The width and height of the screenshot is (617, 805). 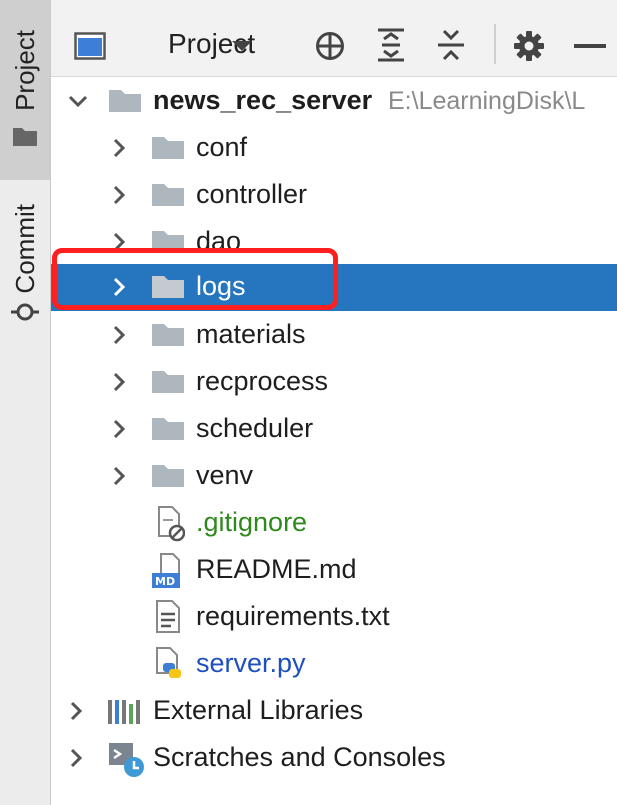 What do you see at coordinates (334, 523) in the screenshot?
I see `tree-item-gitignore: .gitignore` at bounding box center [334, 523].